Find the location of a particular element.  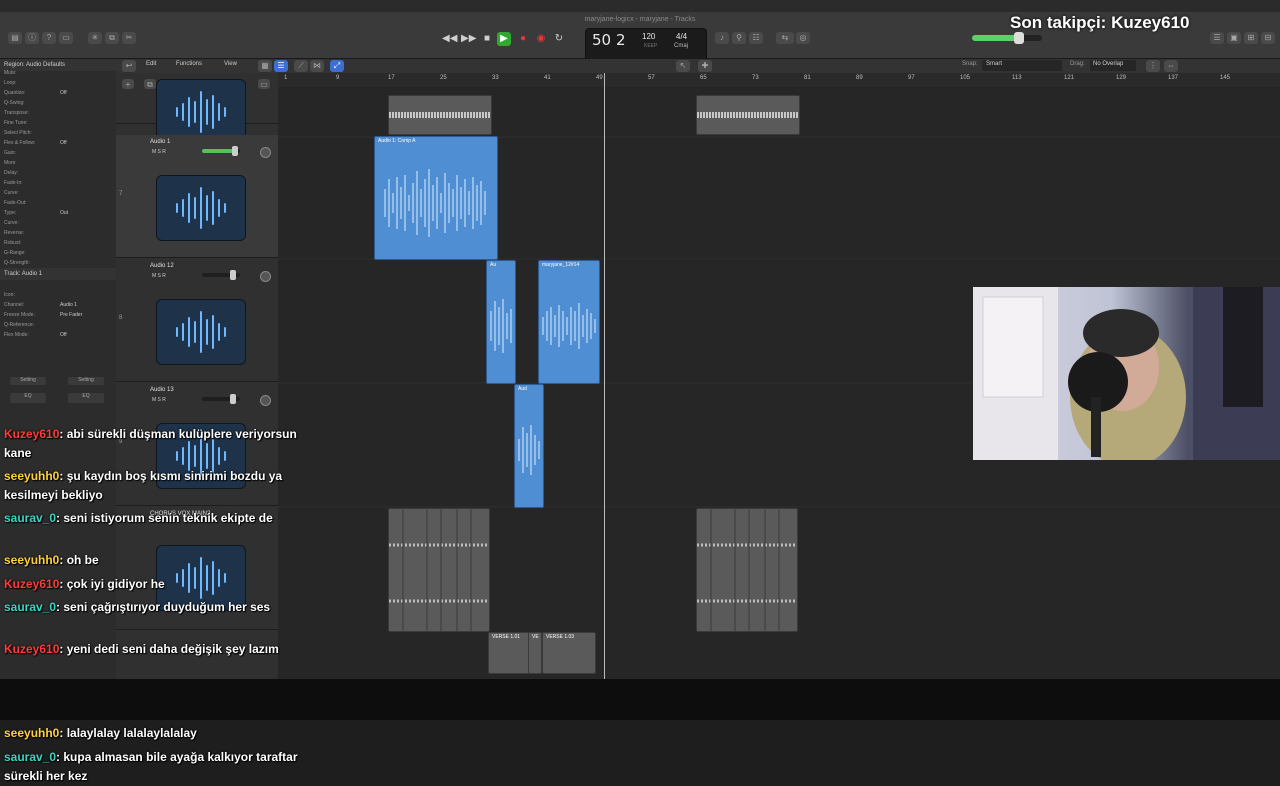

cycle-icon: ↻ is located at coordinates (559, 39).